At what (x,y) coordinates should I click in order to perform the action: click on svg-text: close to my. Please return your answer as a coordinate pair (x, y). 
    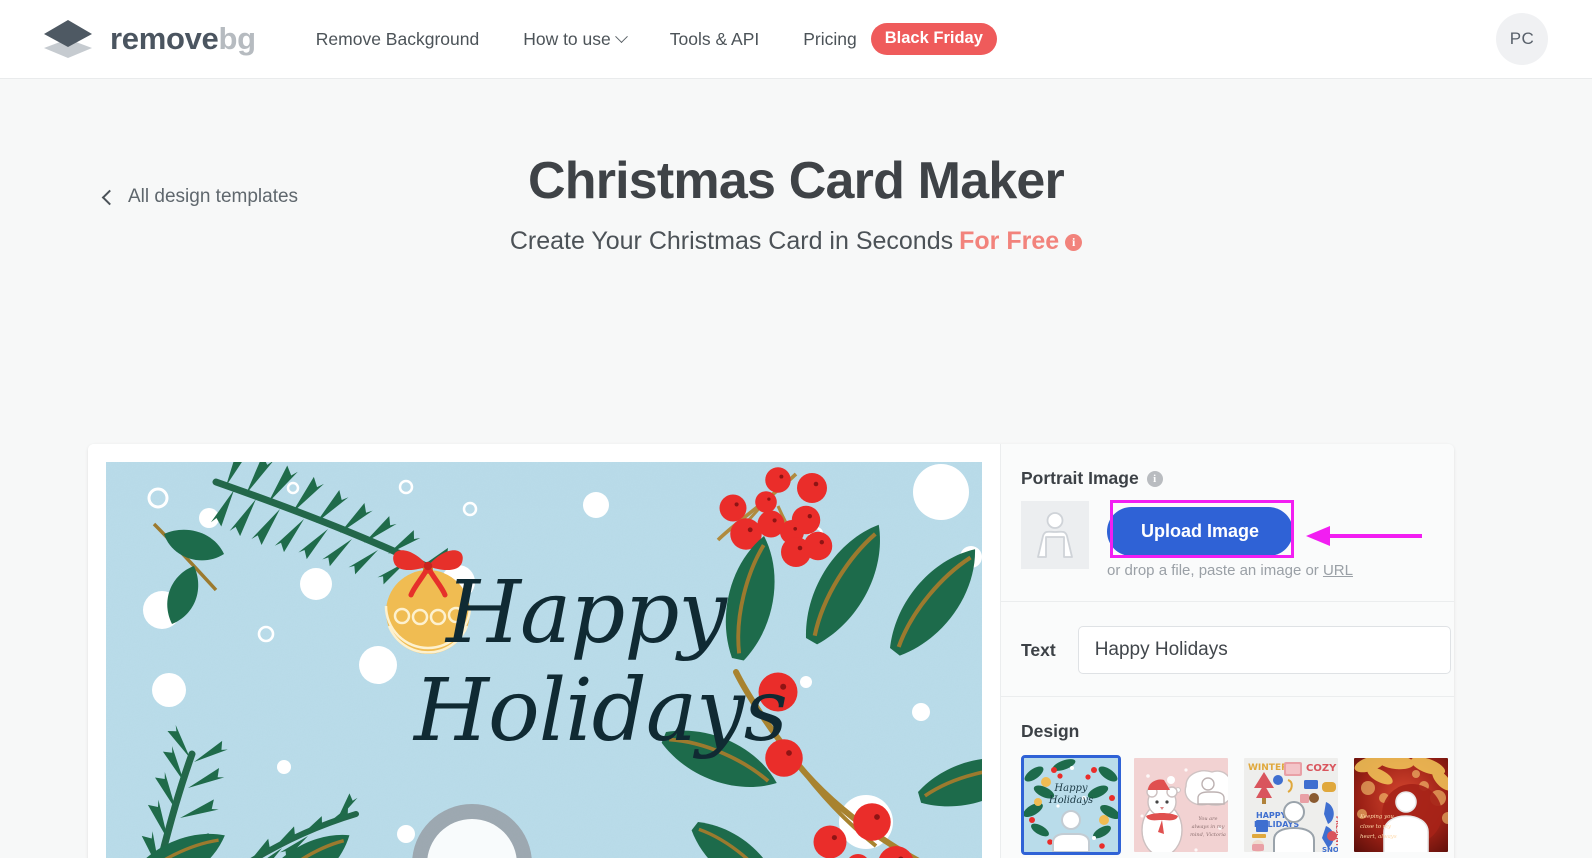
    Looking at the image, I should click on (1376, 827).